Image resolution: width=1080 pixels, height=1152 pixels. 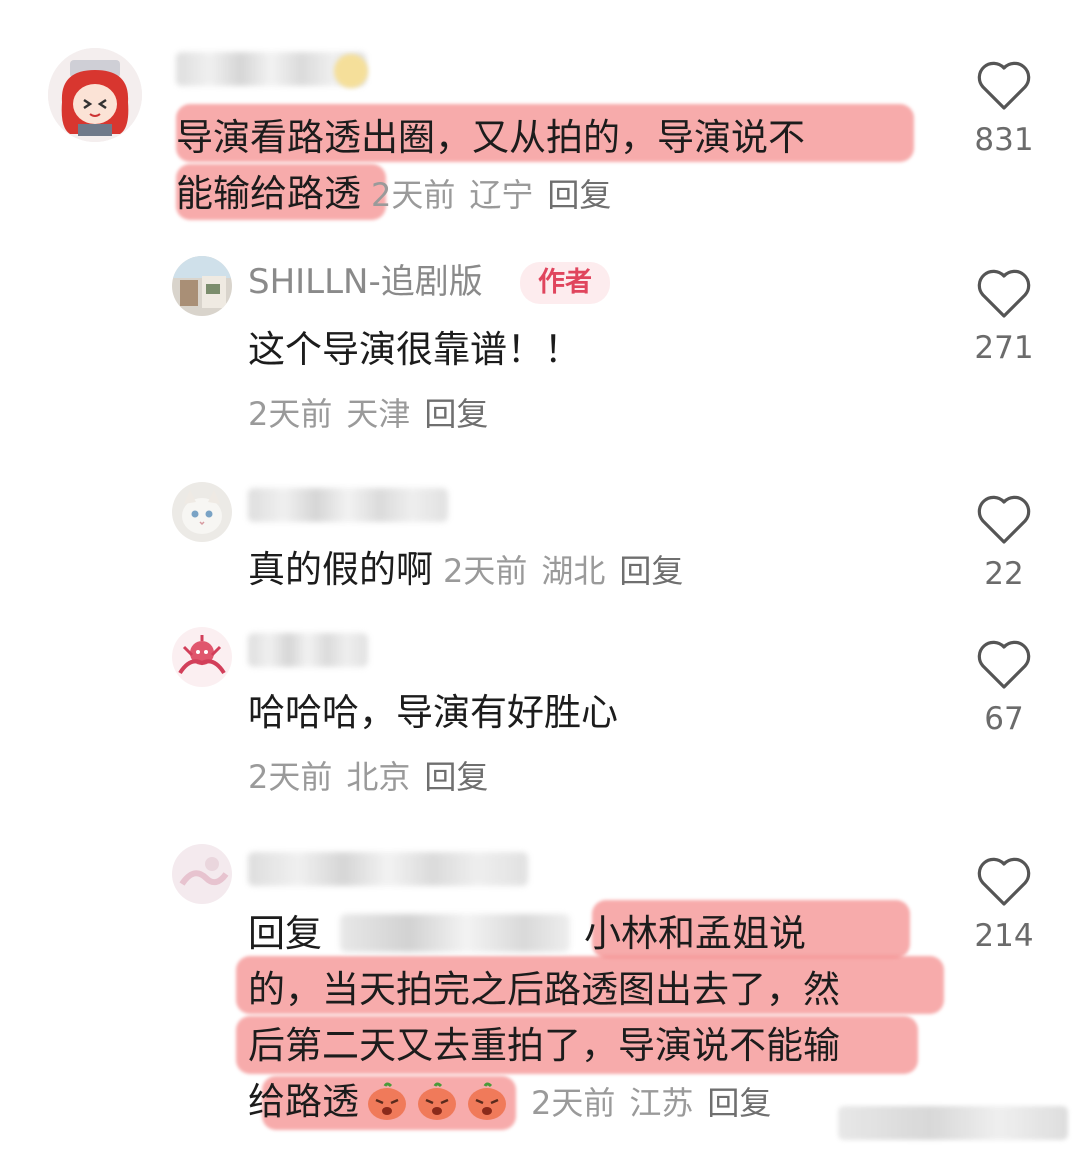 I want to click on comment-text: 哈哈哈，导演有好胜心, so click(x=433, y=712).